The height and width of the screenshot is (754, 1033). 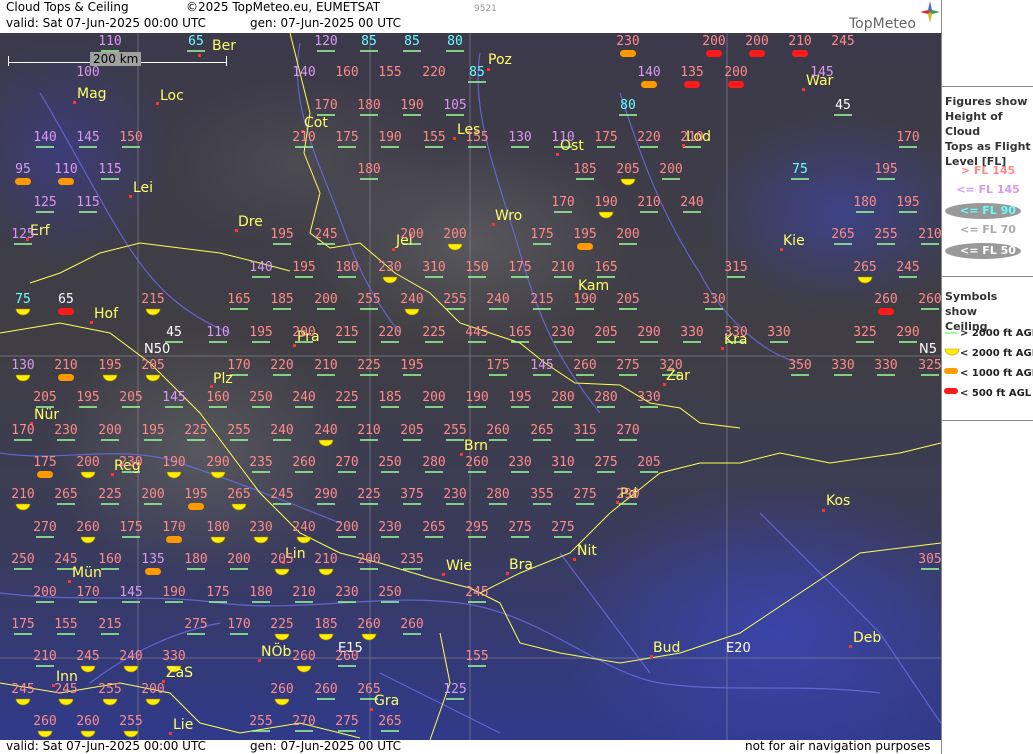 I want to click on cloud-top-value: 445, so click(x=477, y=332).